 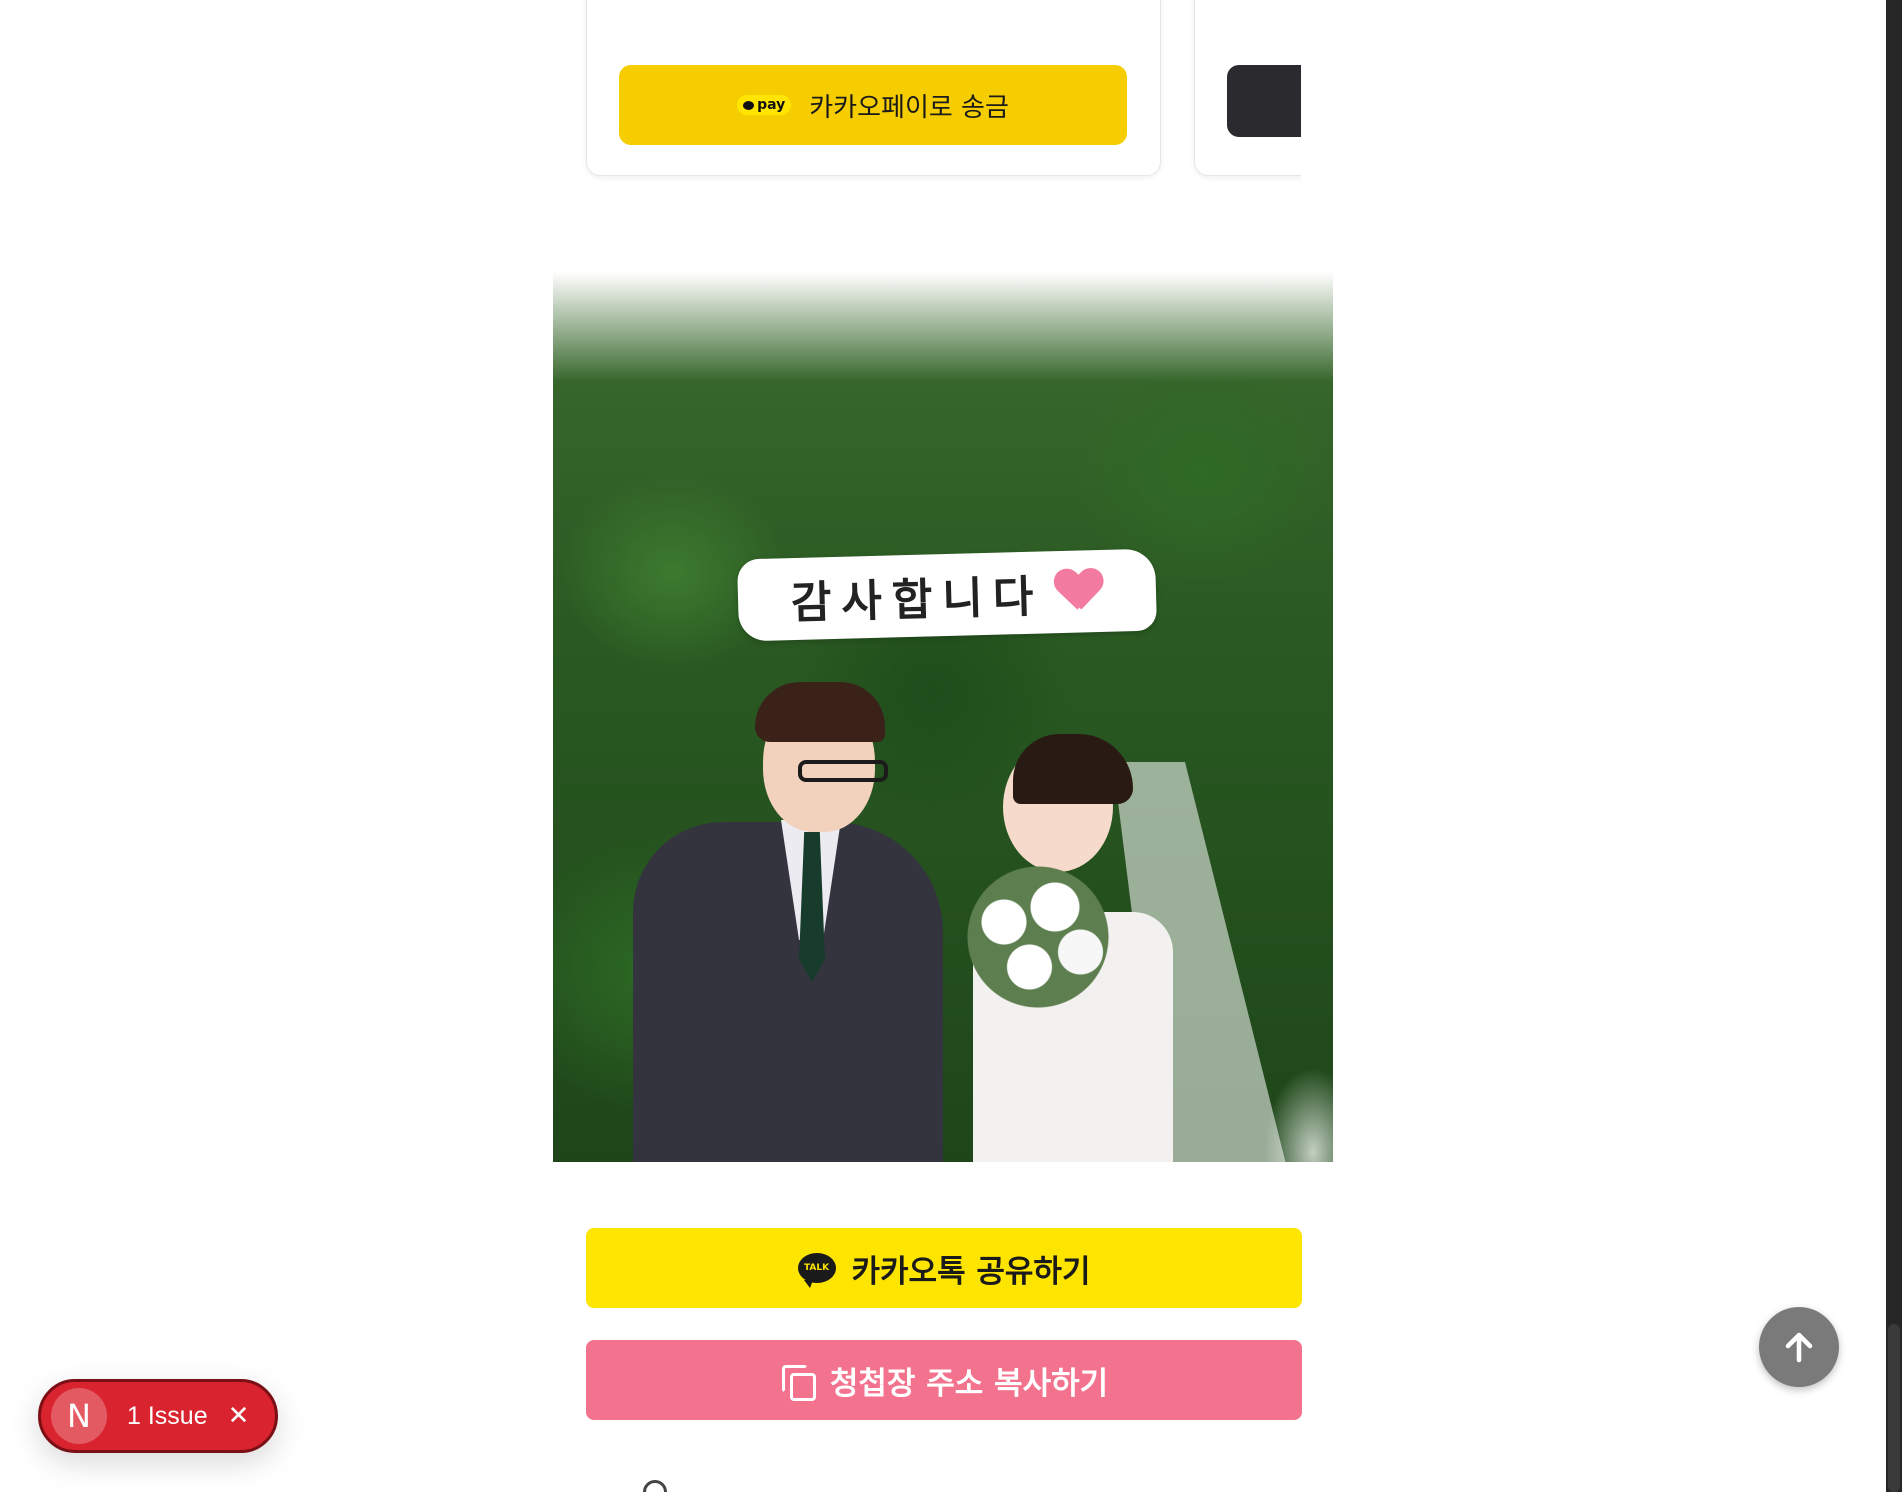 I want to click on kakaotalk-icon: TALK, so click(x=816, y=1270).